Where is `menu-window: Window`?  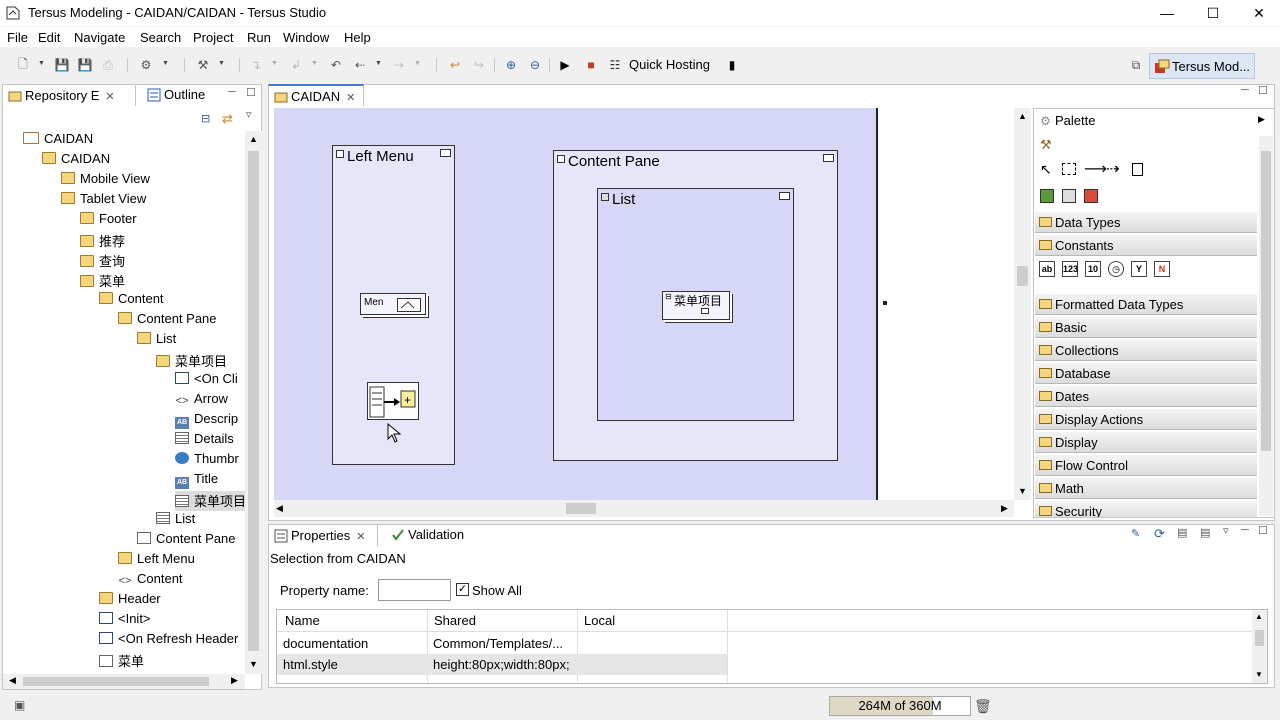 menu-window: Window is located at coordinates (306, 37).